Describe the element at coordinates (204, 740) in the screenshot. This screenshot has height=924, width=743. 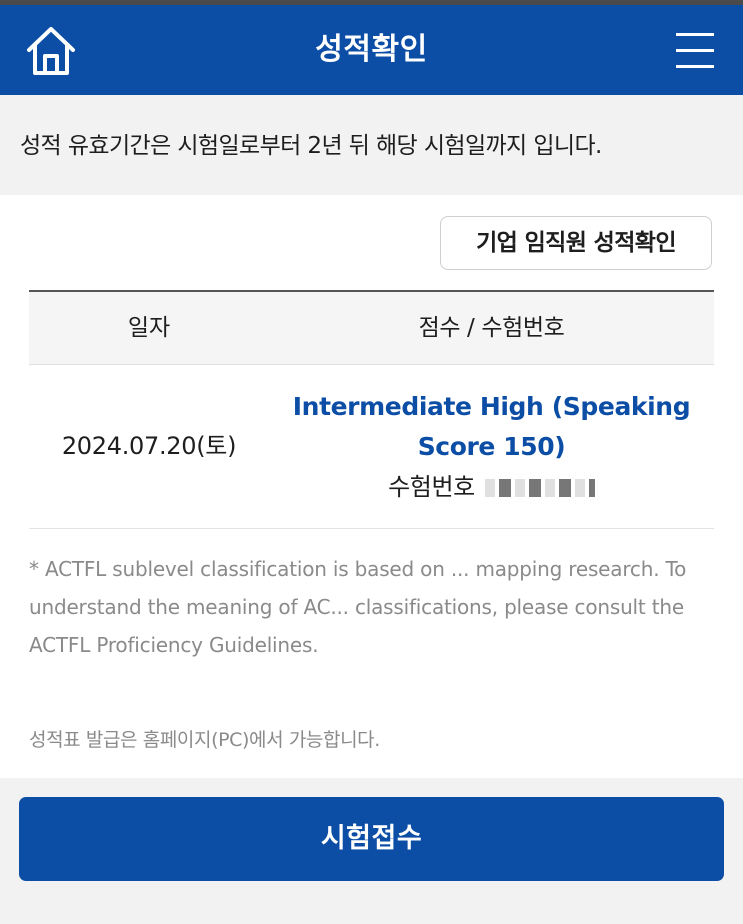
I see `issue-note: 성적표 발급은 홈페이지(PC)에서 가능합니다.` at that location.